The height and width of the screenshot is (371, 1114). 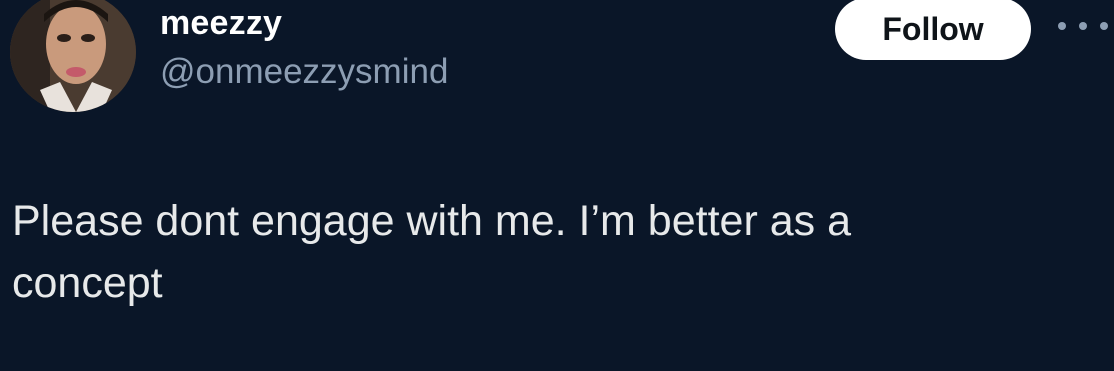 I want to click on avatar, so click(x=73, y=56).